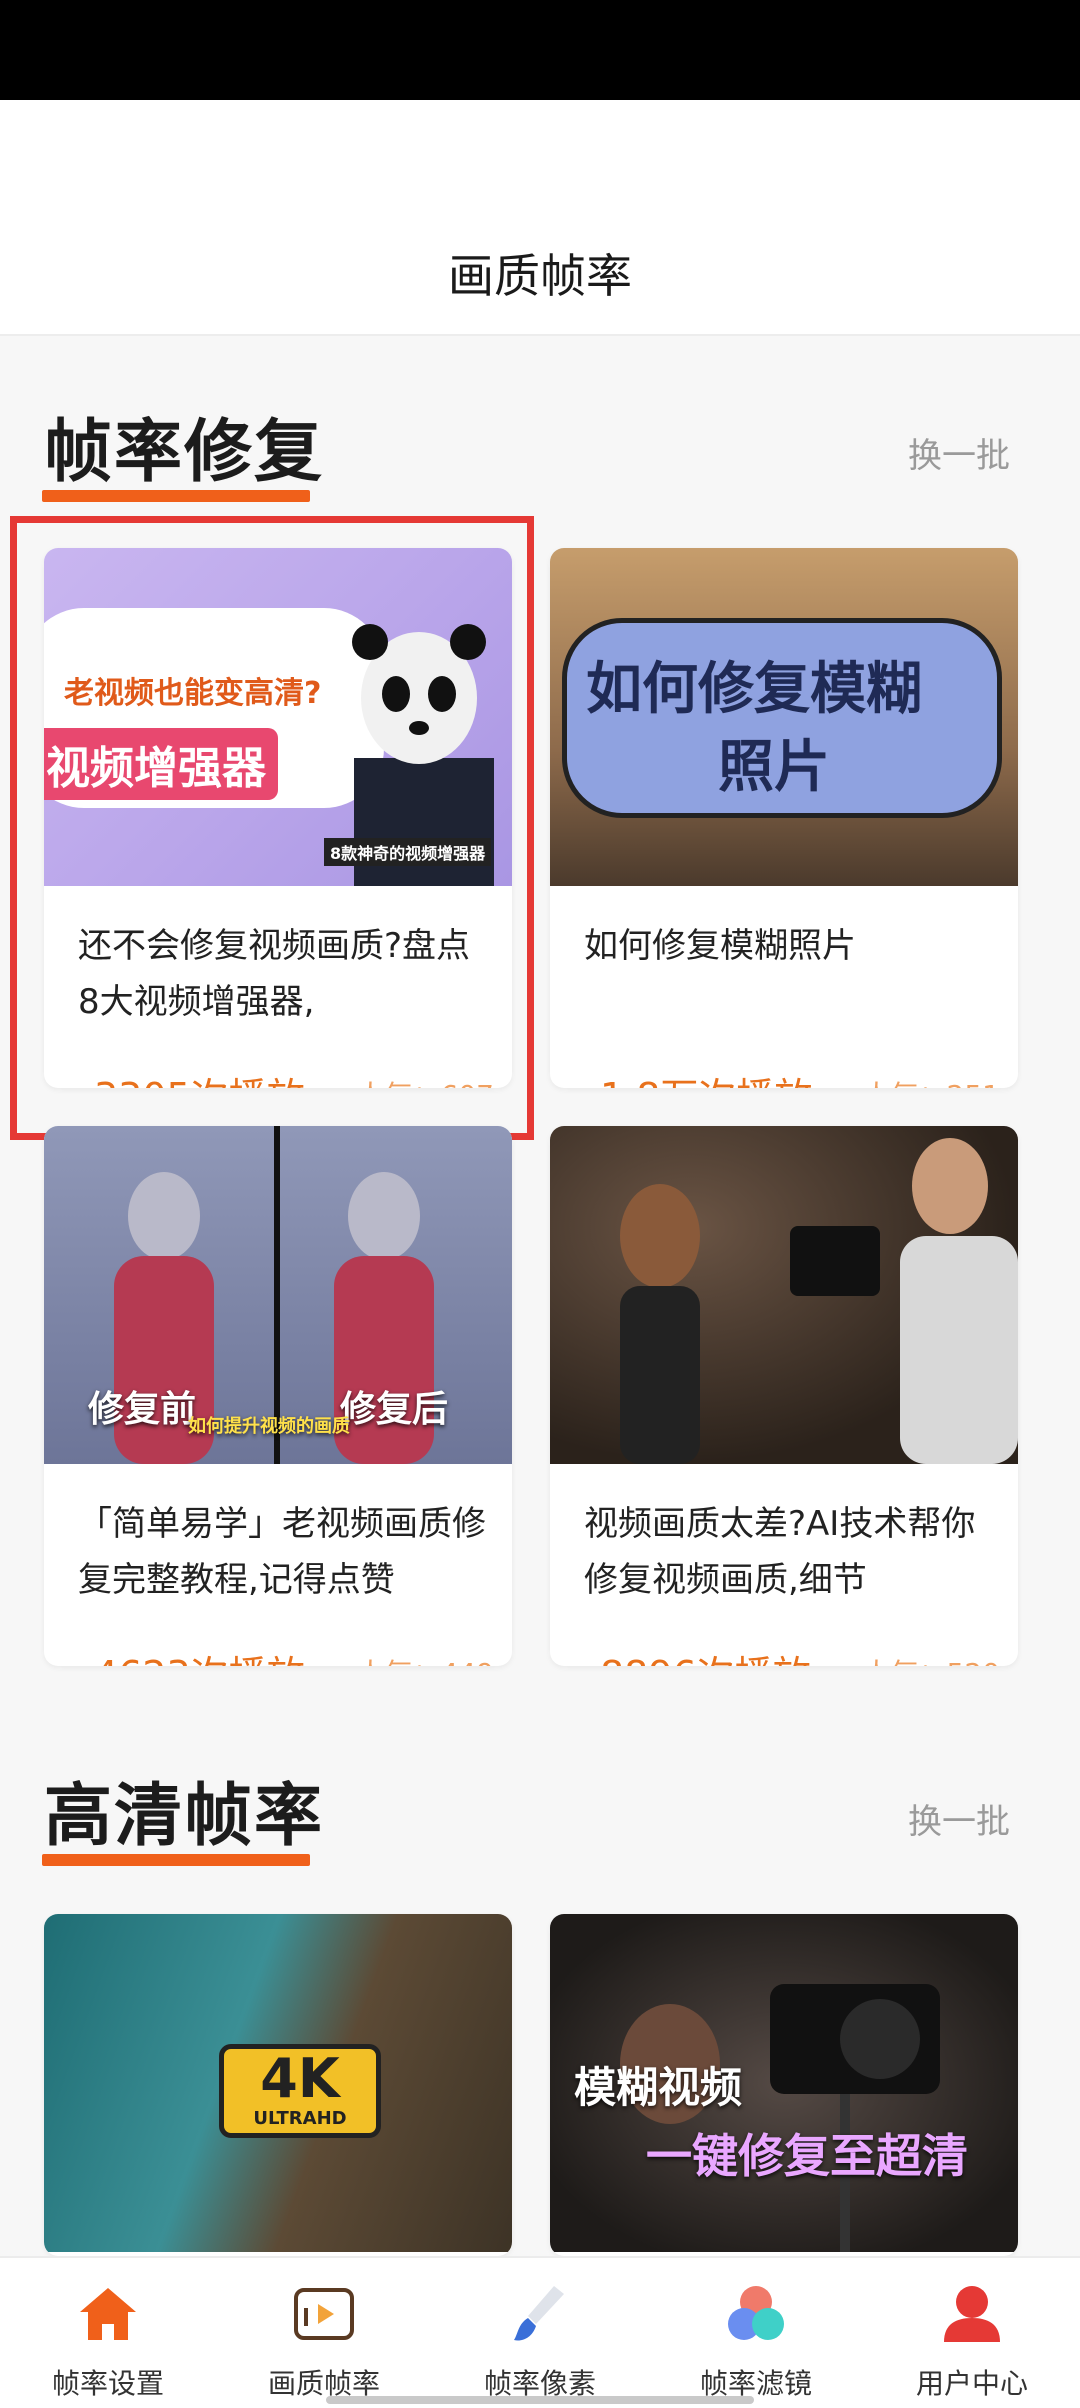 This screenshot has height=2408, width=1080. I want to click on popularity-count: 人气：251, so click(931, 1081).